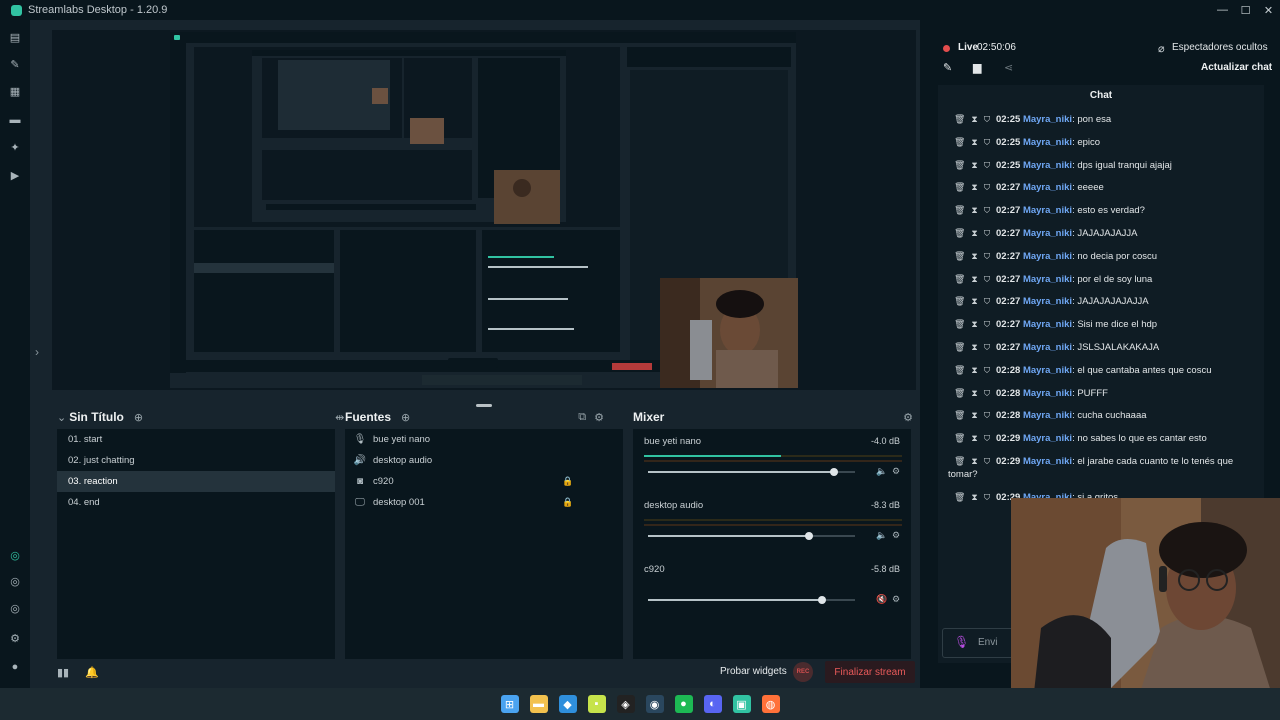 The width and height of the screenshot is (1280, 720). What do you see at coordinates (15, 37) in the screenshot?
I see `editor-icon: ▤` at bounding box center [15, 37].